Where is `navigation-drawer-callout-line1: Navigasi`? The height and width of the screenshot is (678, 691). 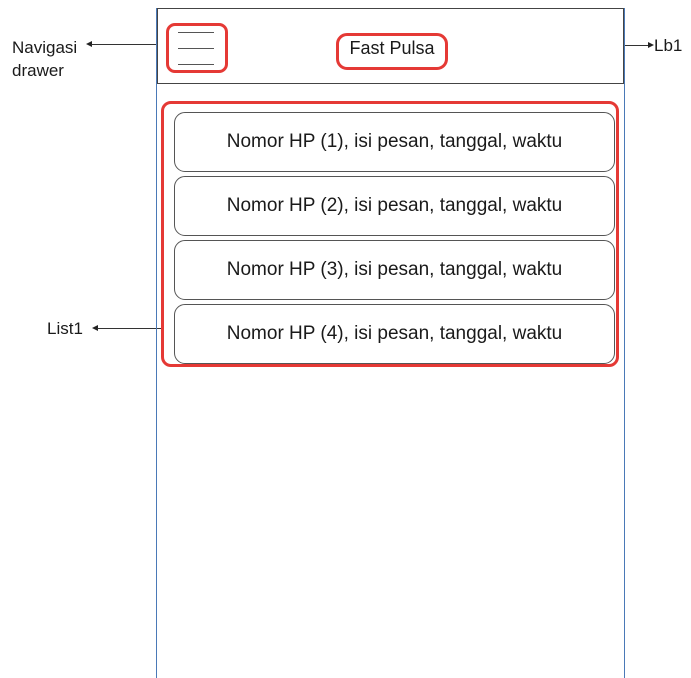
navigation-drawer-callout-line1: Navigasi is located at coordinates (45, 47).